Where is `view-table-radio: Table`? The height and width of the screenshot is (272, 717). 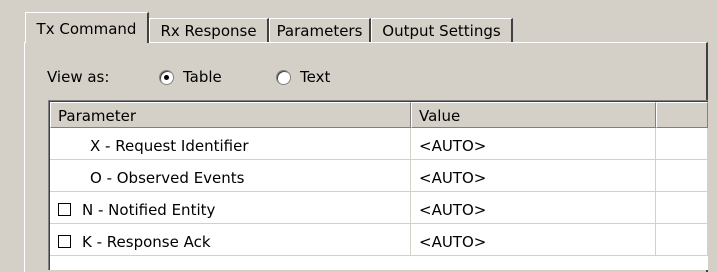
view-table-radio: Table is located at coordinates (190, 77).